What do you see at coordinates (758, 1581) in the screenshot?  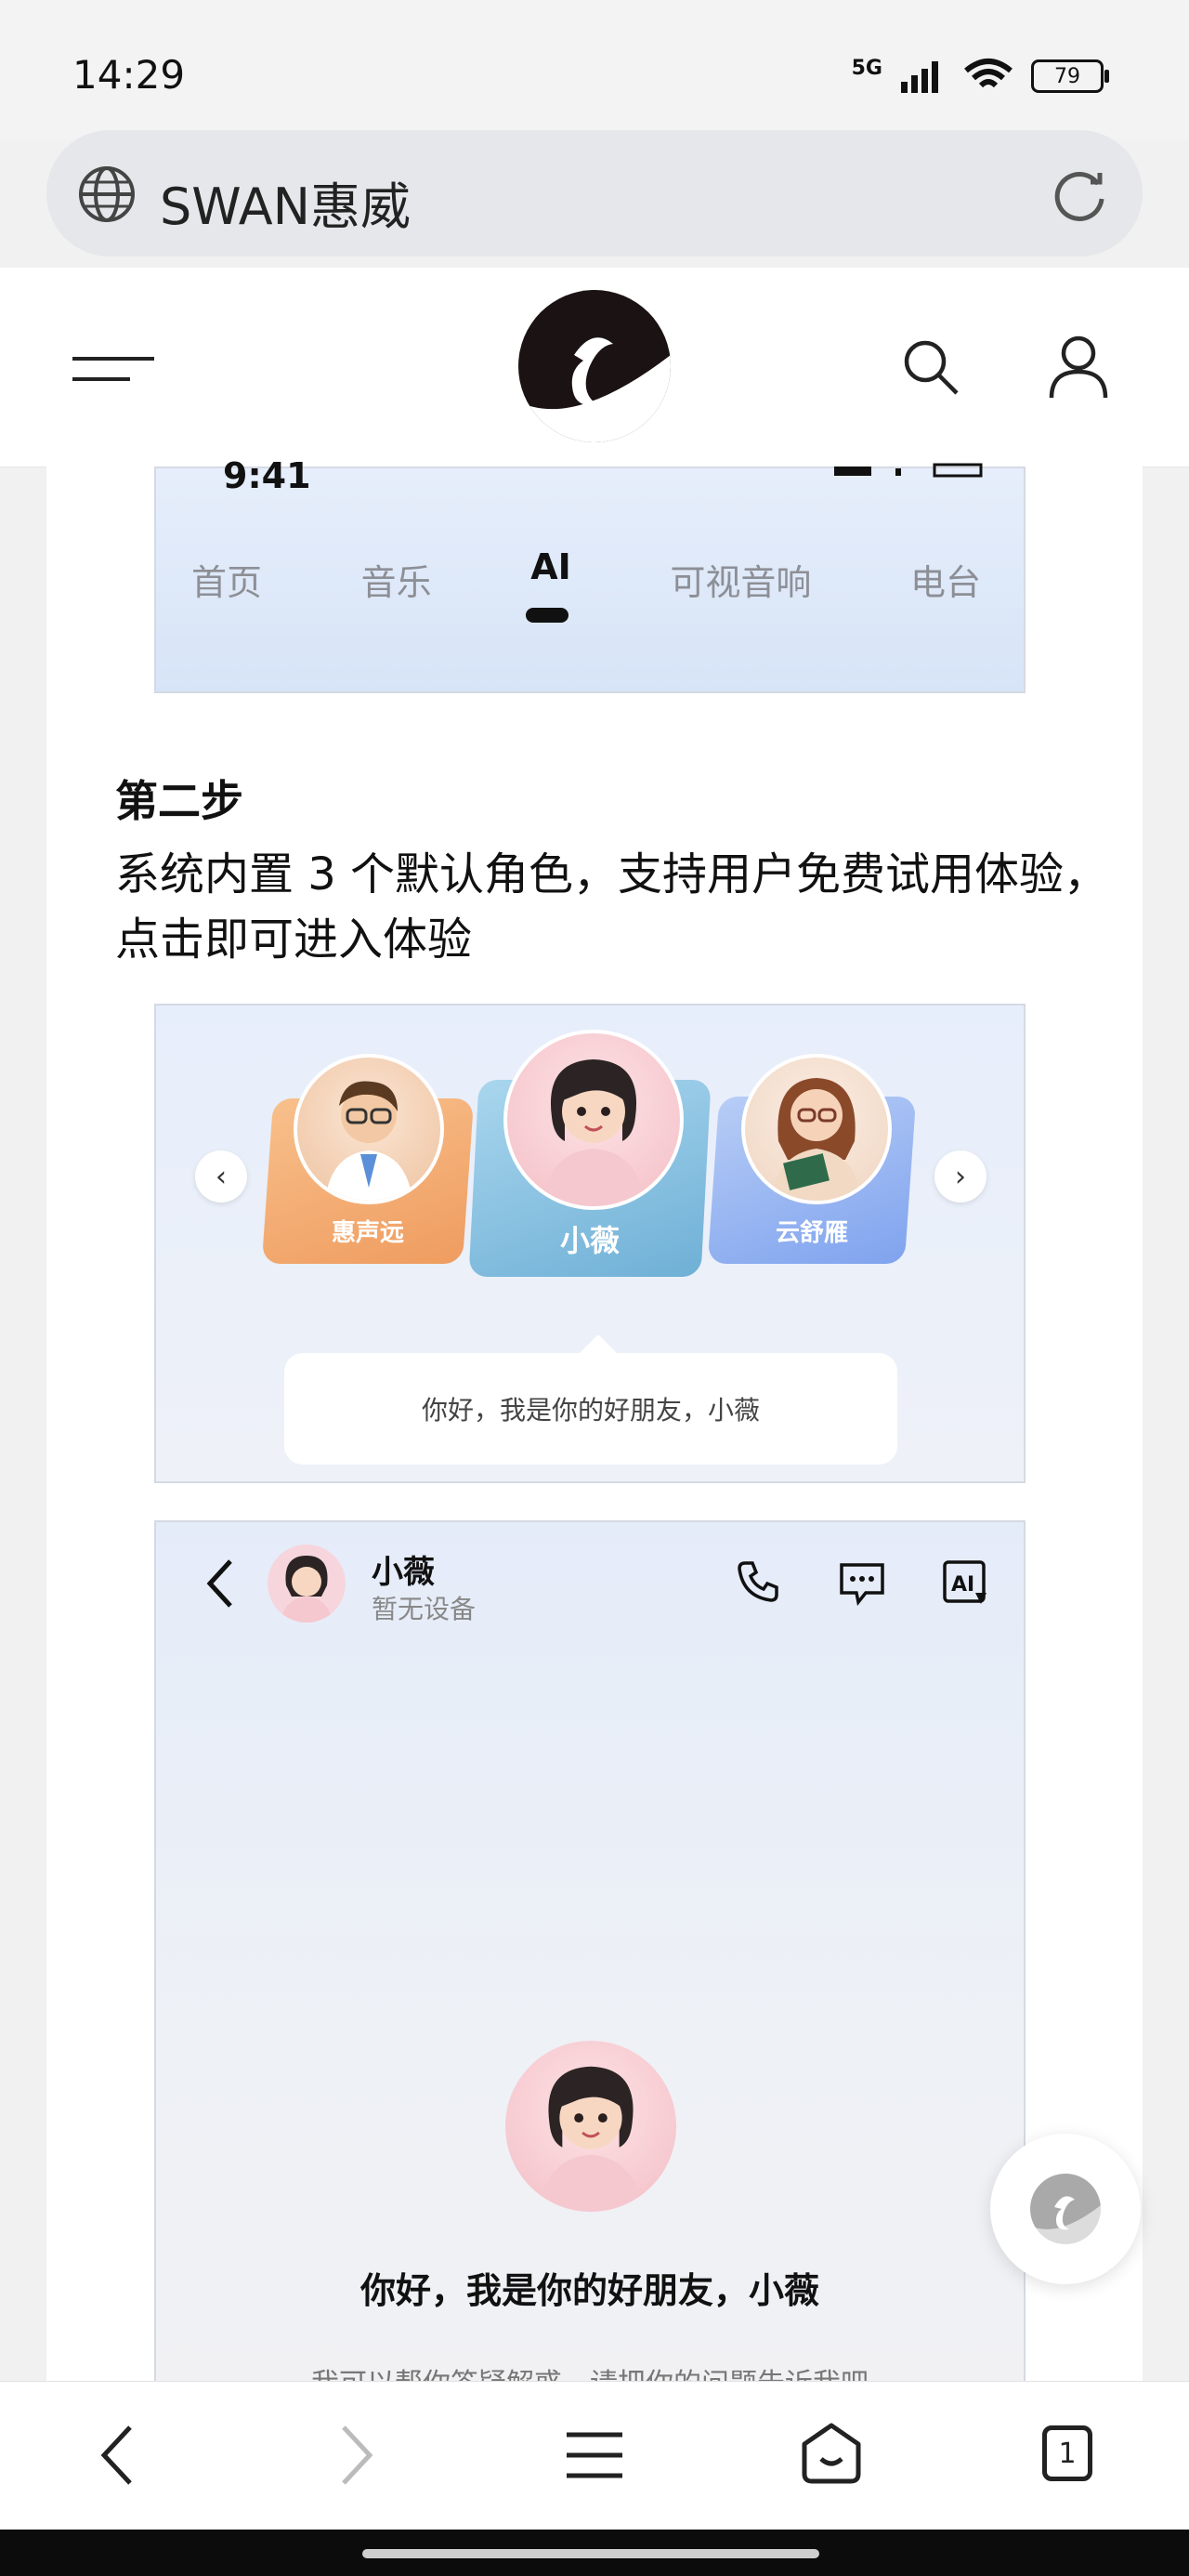 I see `phone-icon` at bounding box center [758, 1581].